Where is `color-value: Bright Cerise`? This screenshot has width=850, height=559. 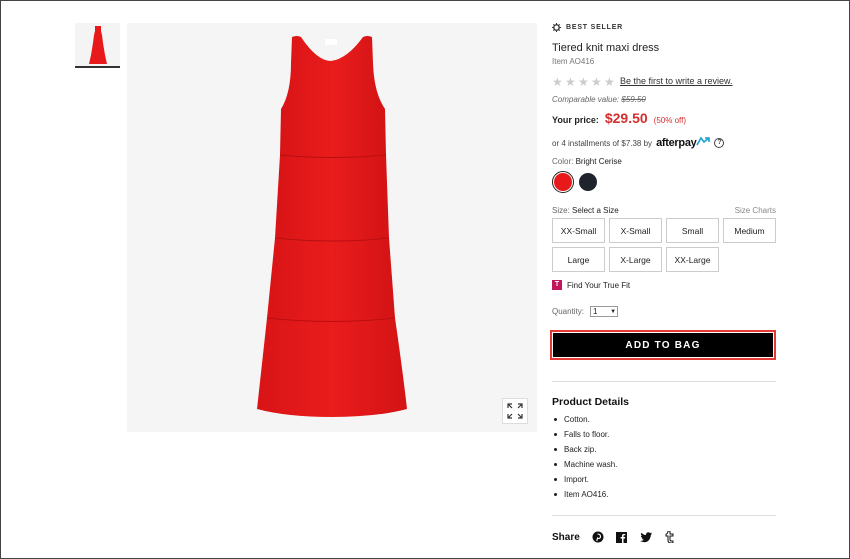
color-value: Bright Cerise is located at coordinates (598, 161).